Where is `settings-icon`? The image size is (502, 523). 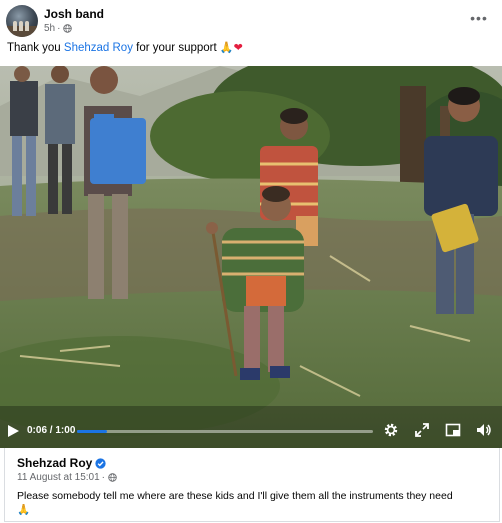
settings-icon is located at coordinates (391, 430).